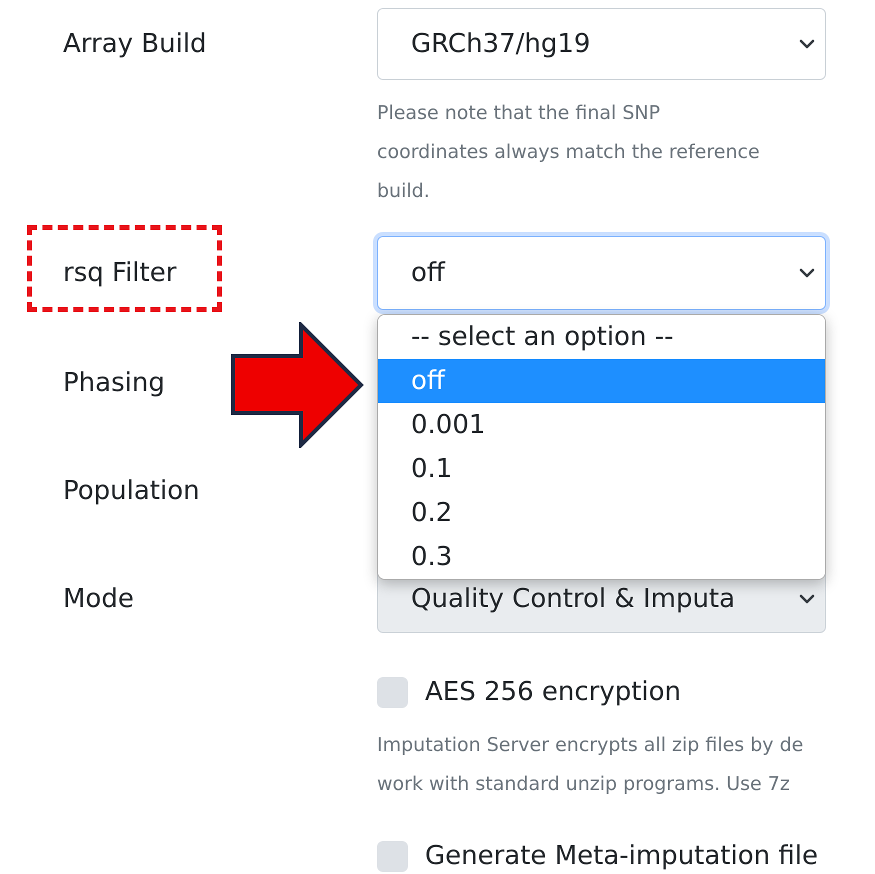  I want to click on dropdown-option: 0.1, so click(601, 469).